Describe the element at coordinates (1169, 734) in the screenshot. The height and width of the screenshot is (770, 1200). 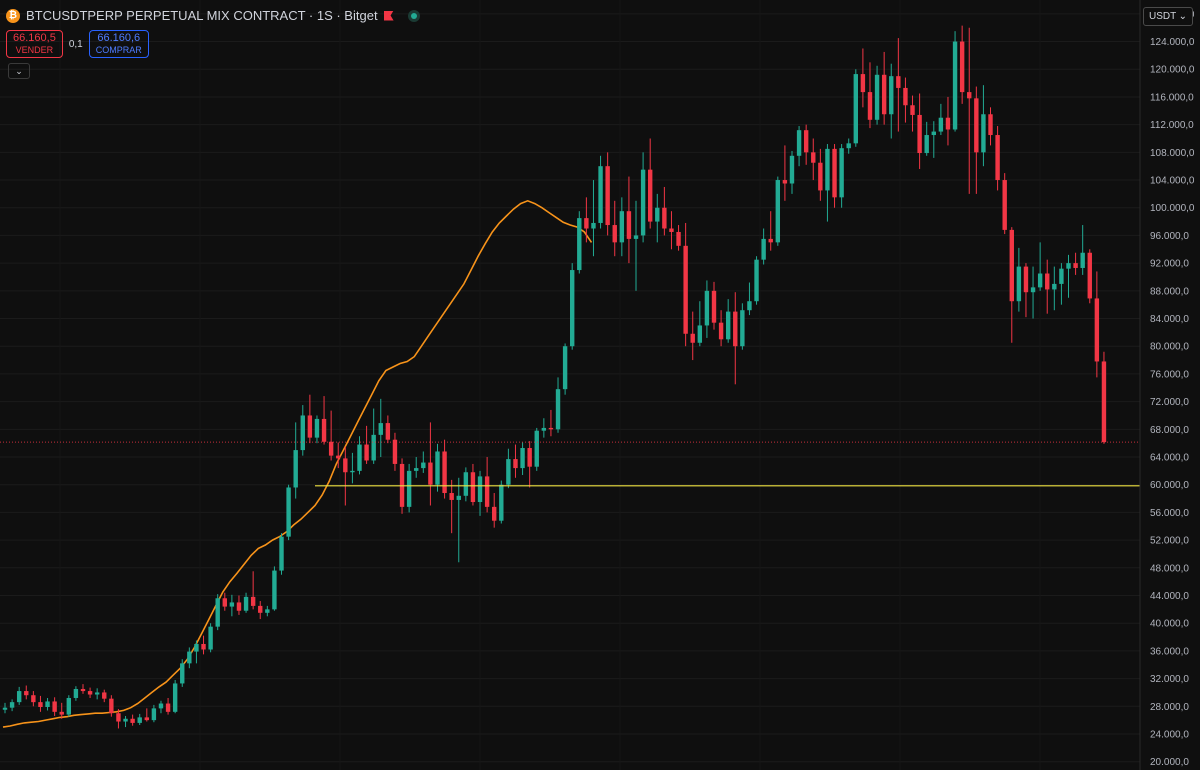
I see `price-tick-label: 24.000,0` at that location.